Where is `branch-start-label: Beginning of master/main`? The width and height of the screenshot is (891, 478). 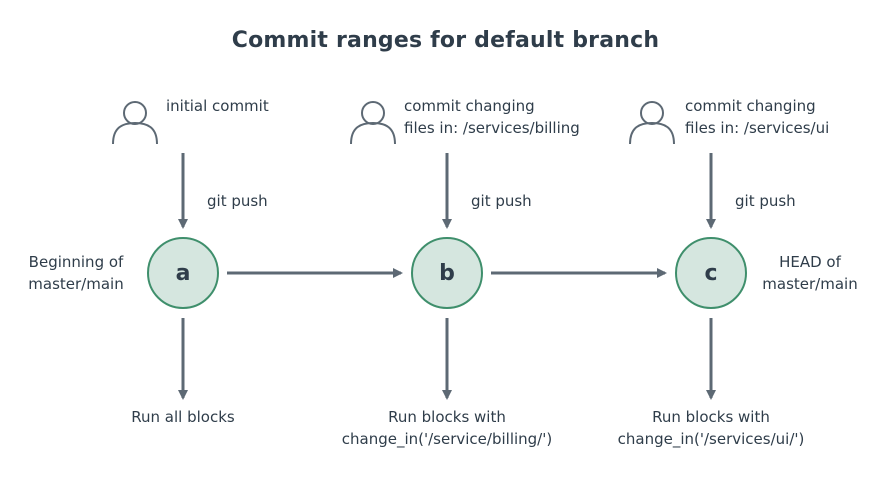 branch-start-label: Beginning of master/main is located at coordinates (76, 273).